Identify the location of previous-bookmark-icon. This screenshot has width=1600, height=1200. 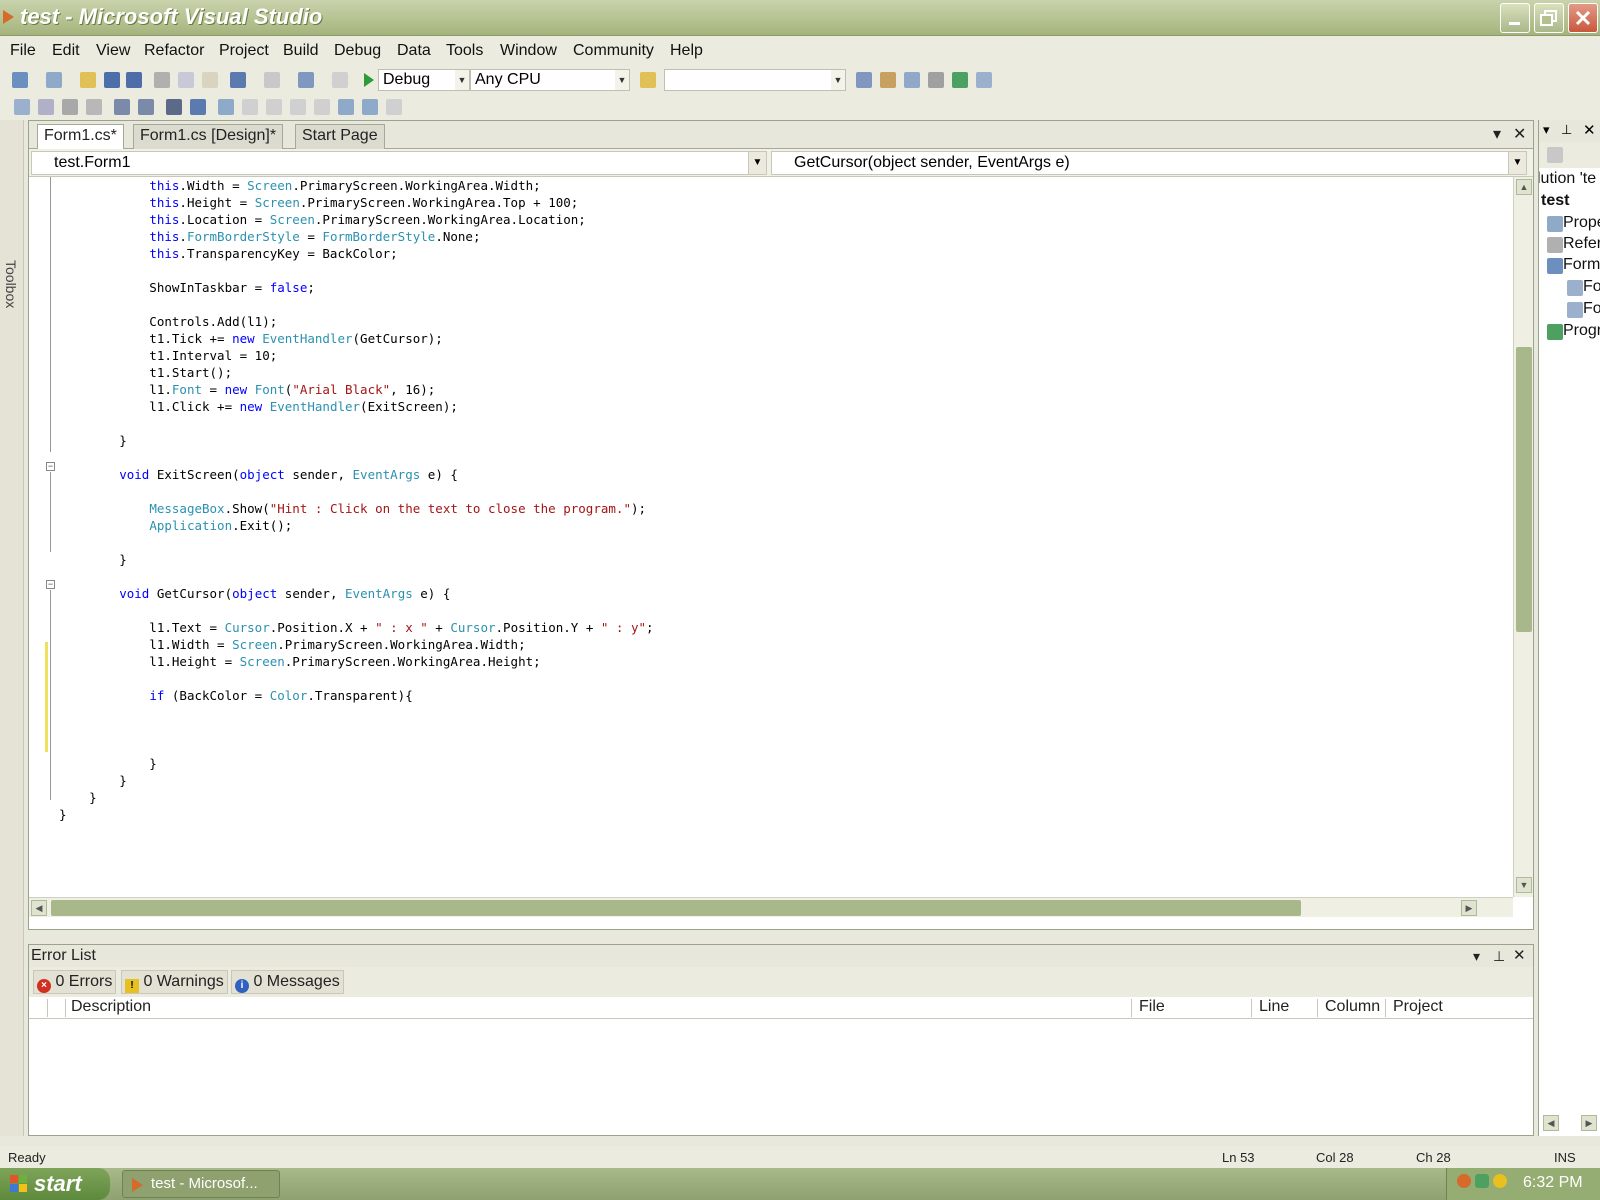
(250, 107).